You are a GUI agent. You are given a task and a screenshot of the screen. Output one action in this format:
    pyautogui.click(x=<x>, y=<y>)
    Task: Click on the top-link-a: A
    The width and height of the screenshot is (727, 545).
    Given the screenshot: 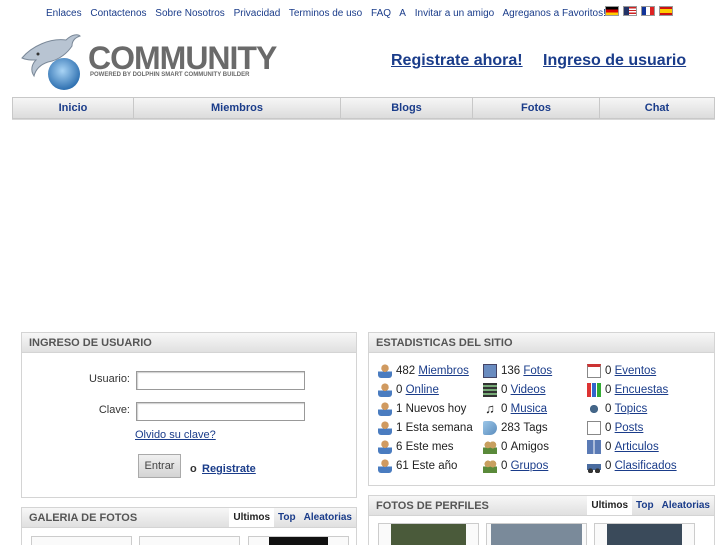 What is the action you would take?
    pyautogui.click(x=402, y=13)
    